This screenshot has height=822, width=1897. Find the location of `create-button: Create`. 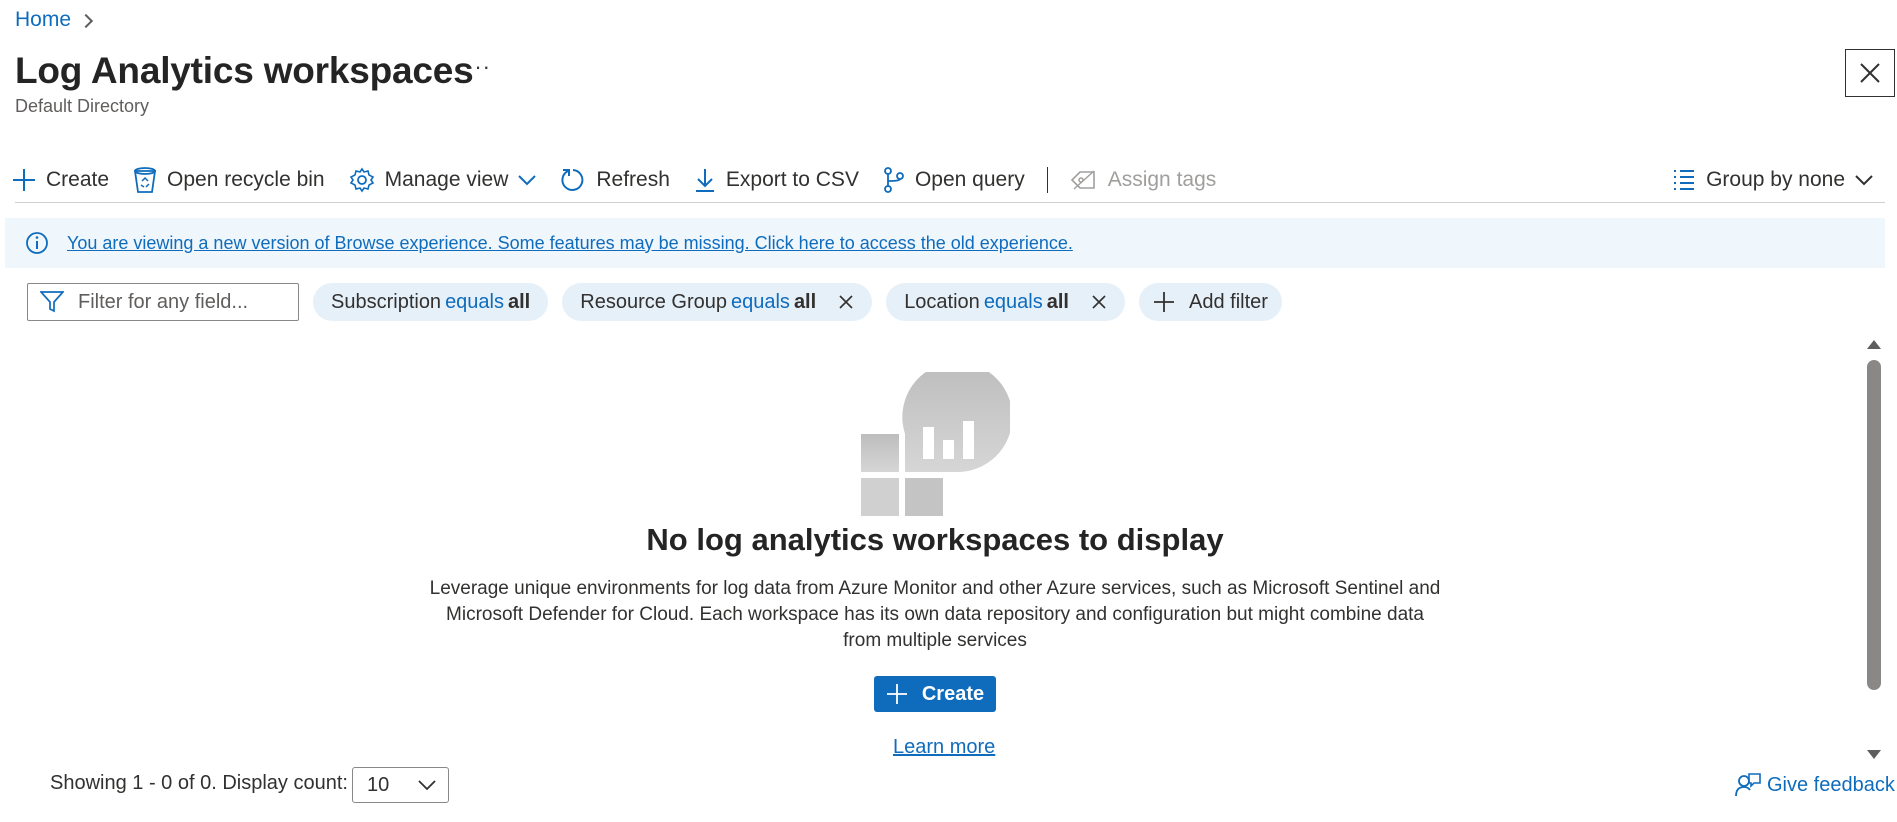

create-button: Create is located at coordinates (60, 180).